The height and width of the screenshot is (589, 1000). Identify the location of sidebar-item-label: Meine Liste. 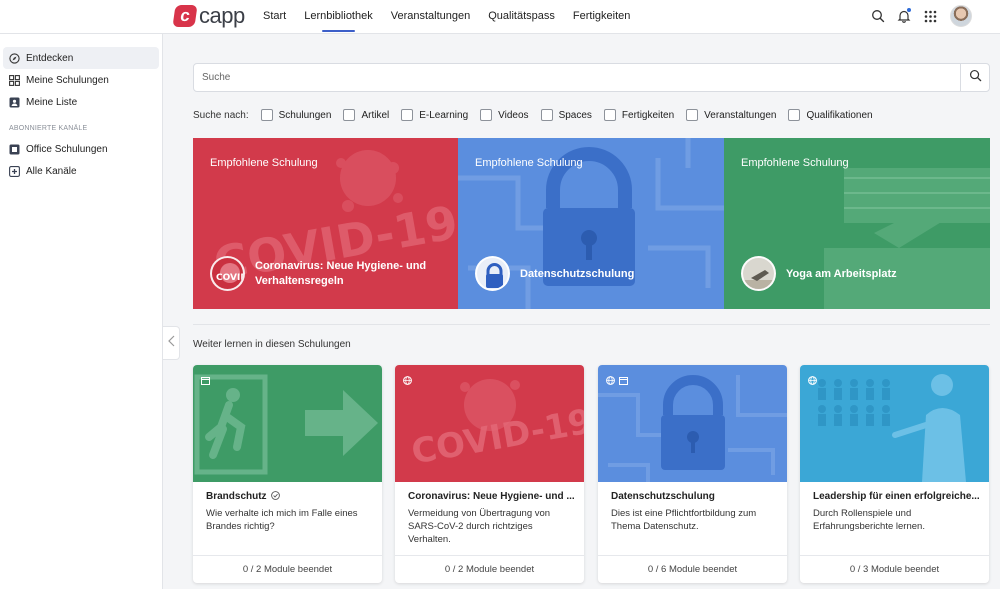
(52, 102).